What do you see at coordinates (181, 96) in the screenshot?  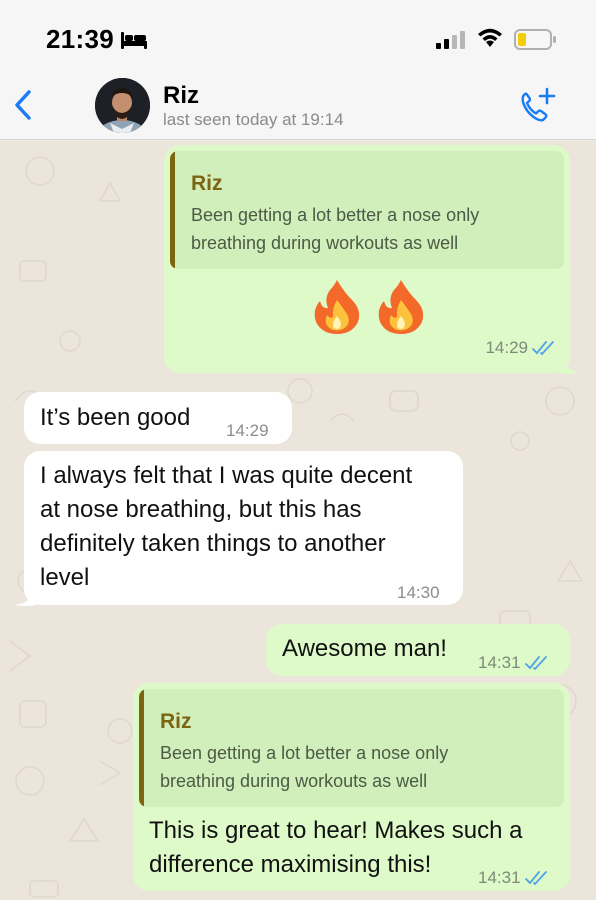 I see `contact-name: Riz` at bounding box center [181, 96].